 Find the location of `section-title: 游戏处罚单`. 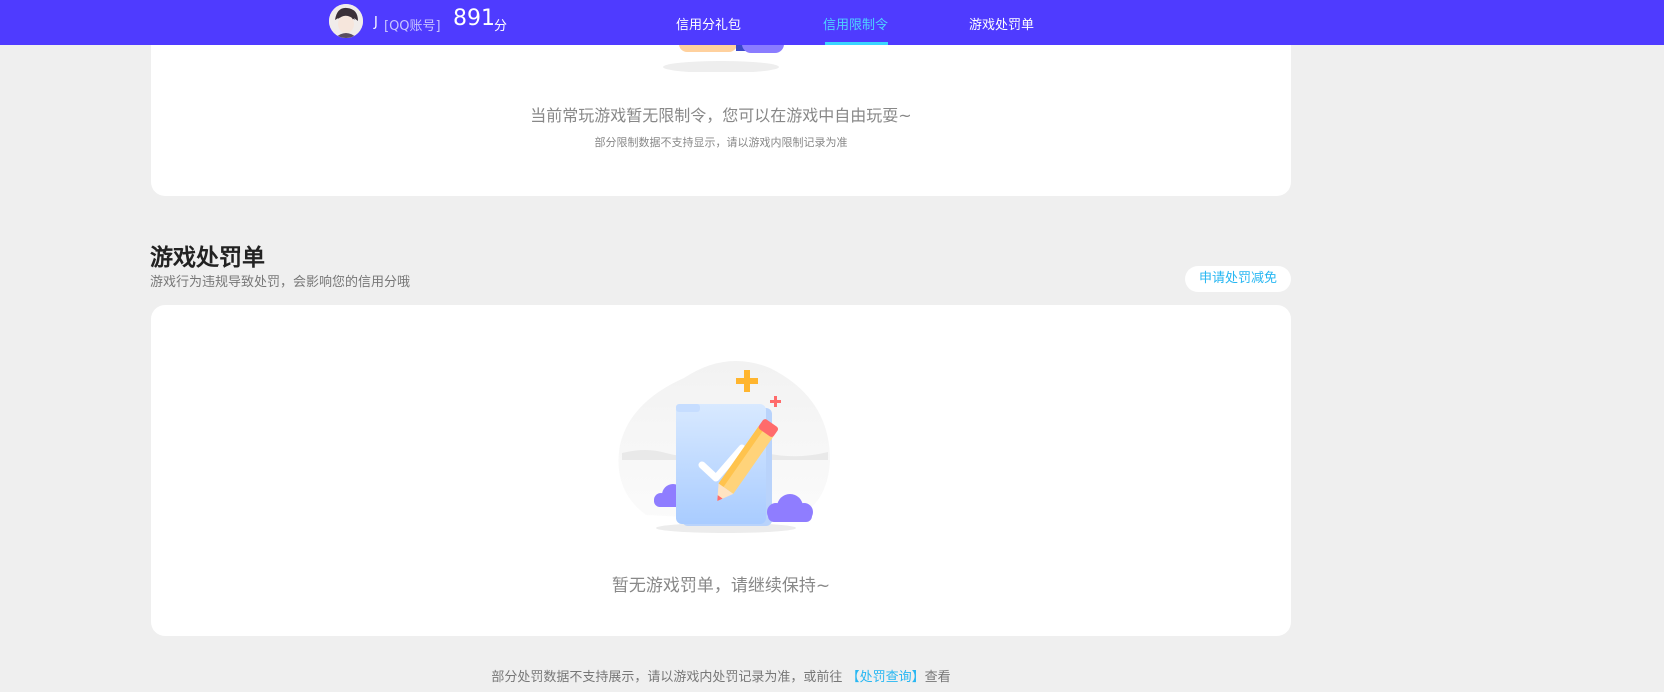

section-title: 游戏处罚单 is located at coordinates (207, 258).